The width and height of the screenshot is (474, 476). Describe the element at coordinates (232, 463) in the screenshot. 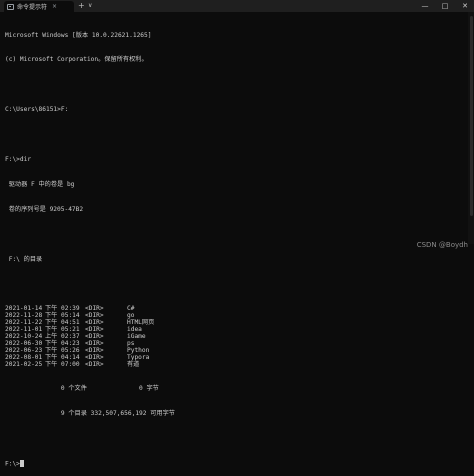

I see `prompt-line: F:\>` at that location.